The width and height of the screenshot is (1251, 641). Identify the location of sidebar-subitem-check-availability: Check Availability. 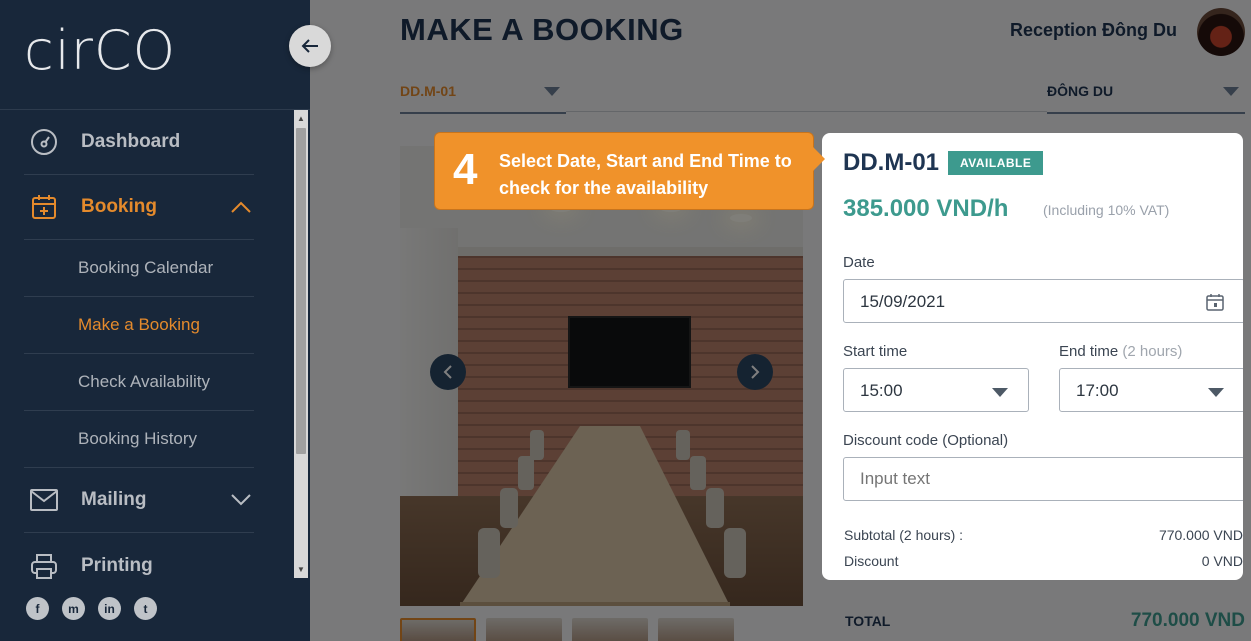
(139, 382).